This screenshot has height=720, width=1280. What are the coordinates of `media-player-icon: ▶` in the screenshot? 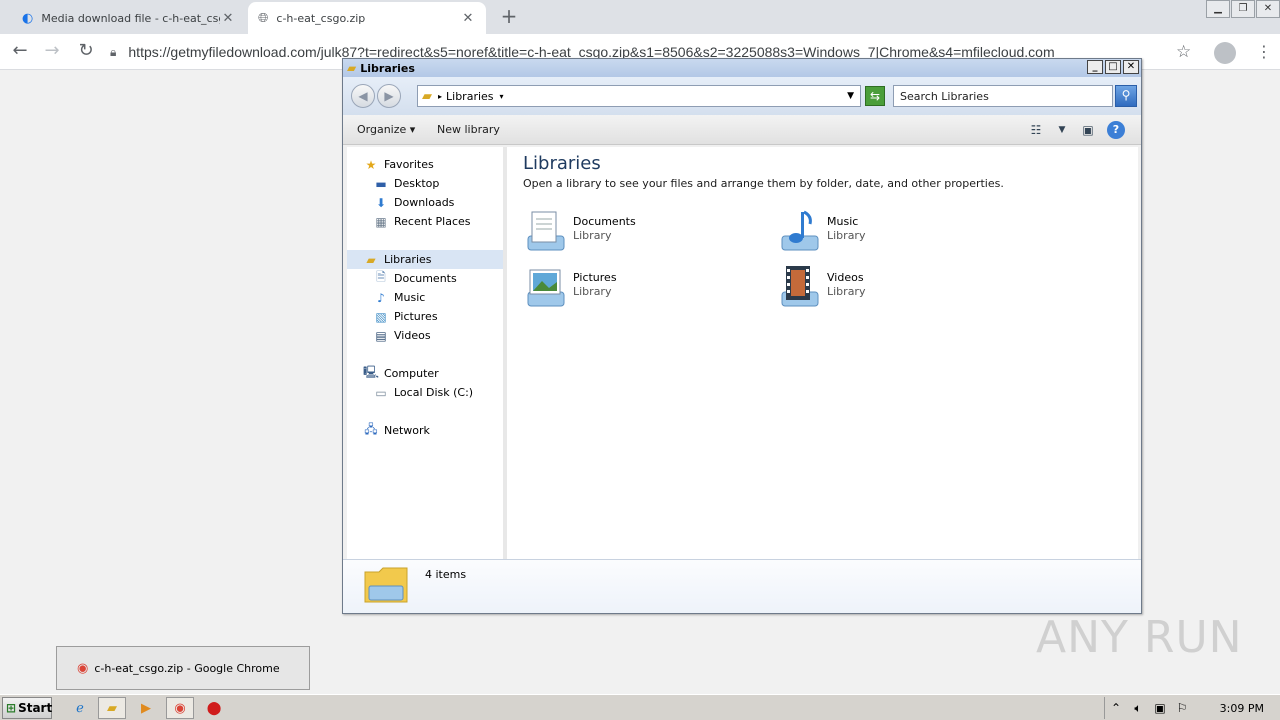 It's located at (146, 708).